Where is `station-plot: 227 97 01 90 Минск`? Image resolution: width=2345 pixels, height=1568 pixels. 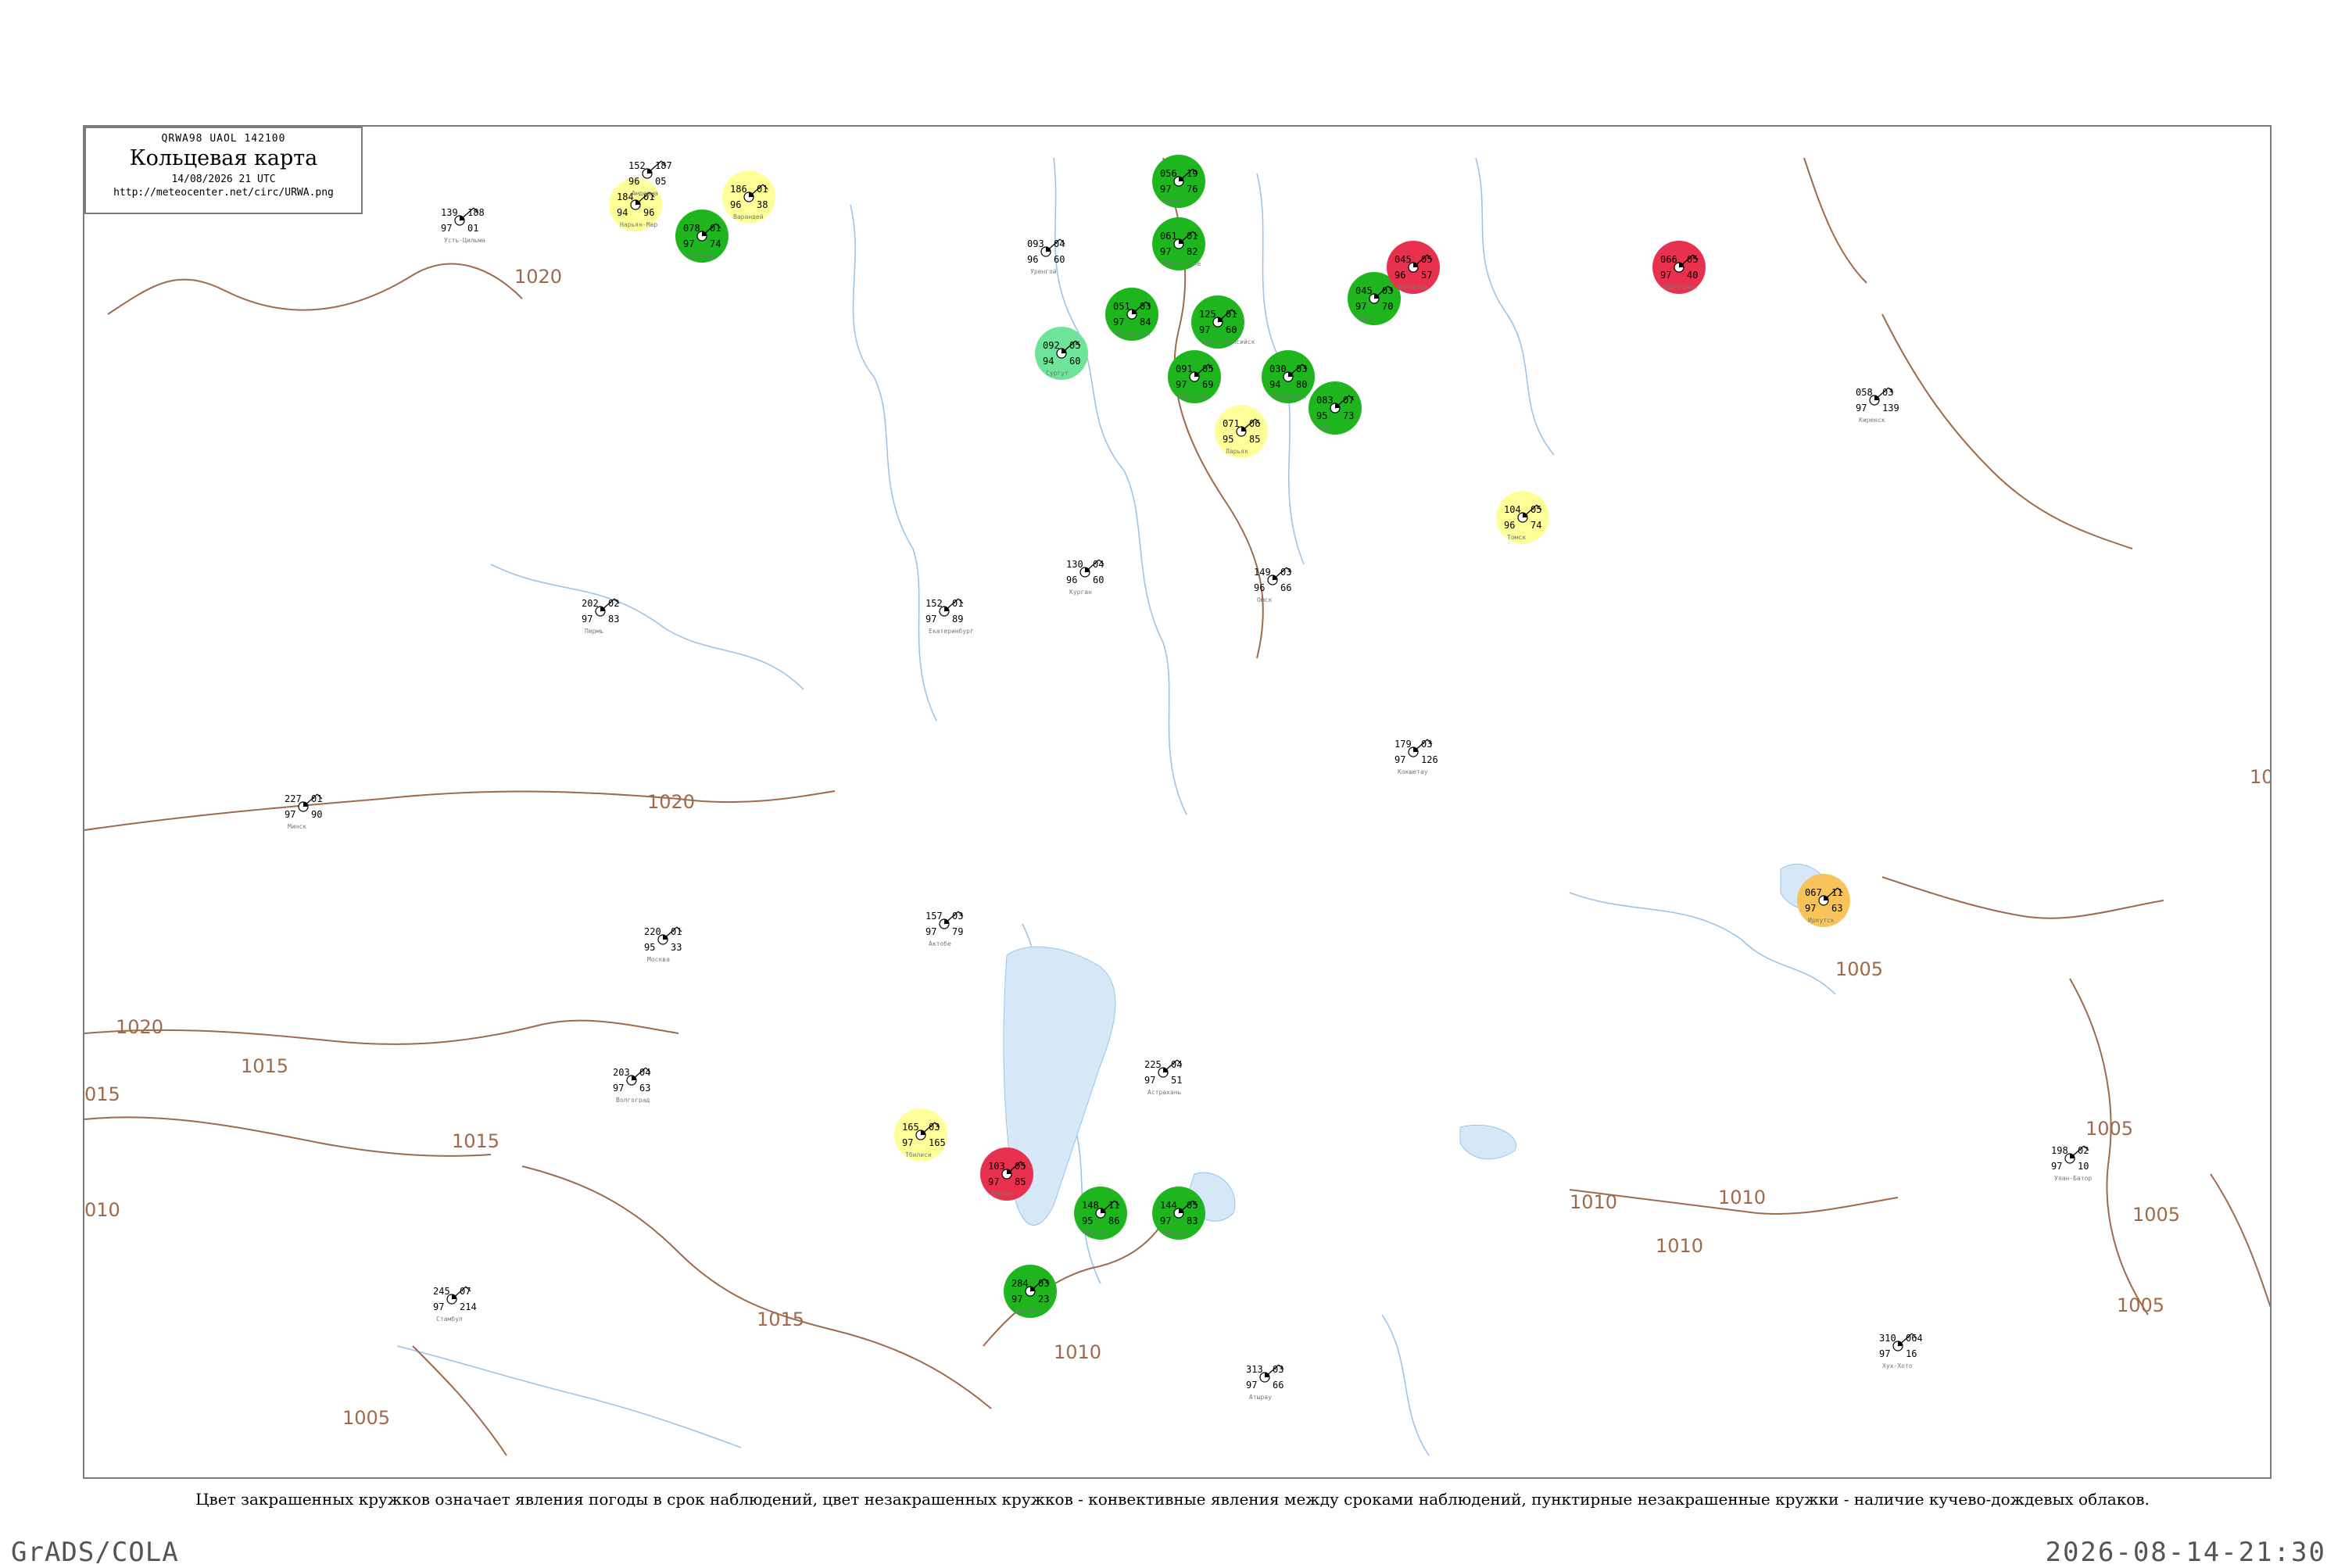
station-plot: 227 97 01 90 Минск is located at coordinates (303, 811).